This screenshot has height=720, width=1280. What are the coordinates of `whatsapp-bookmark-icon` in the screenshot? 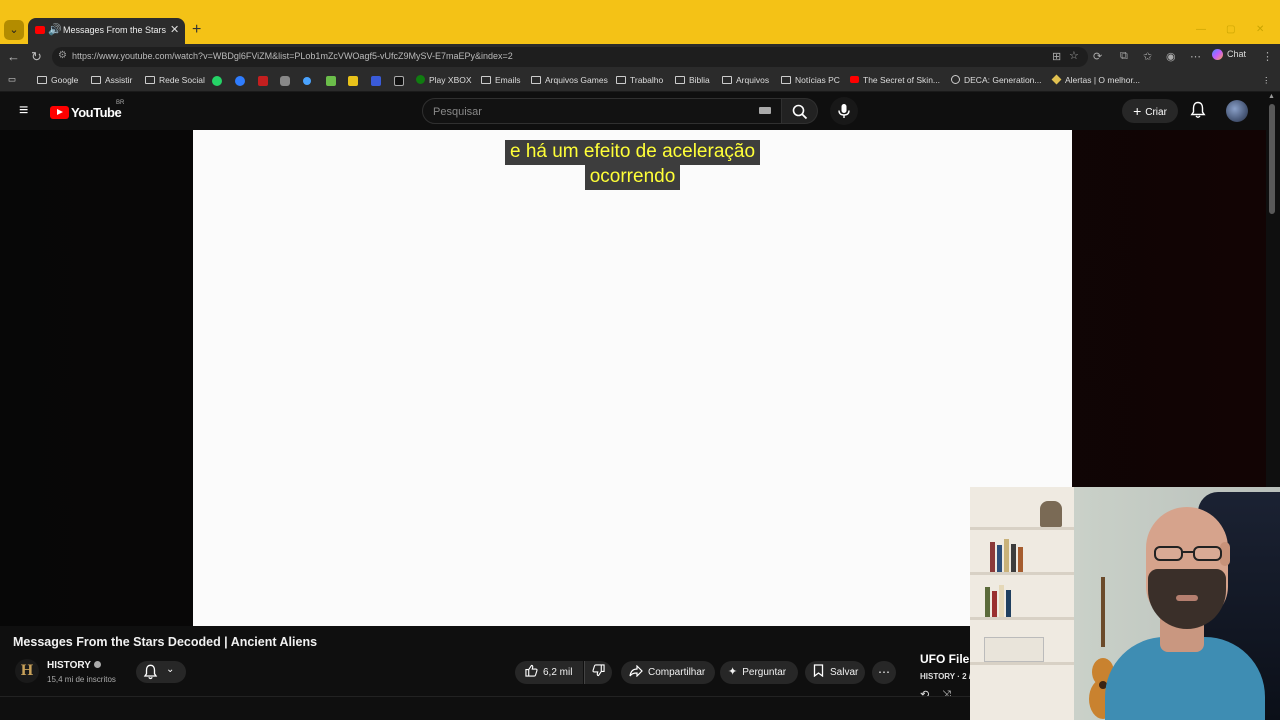 It's located at (217, 81).